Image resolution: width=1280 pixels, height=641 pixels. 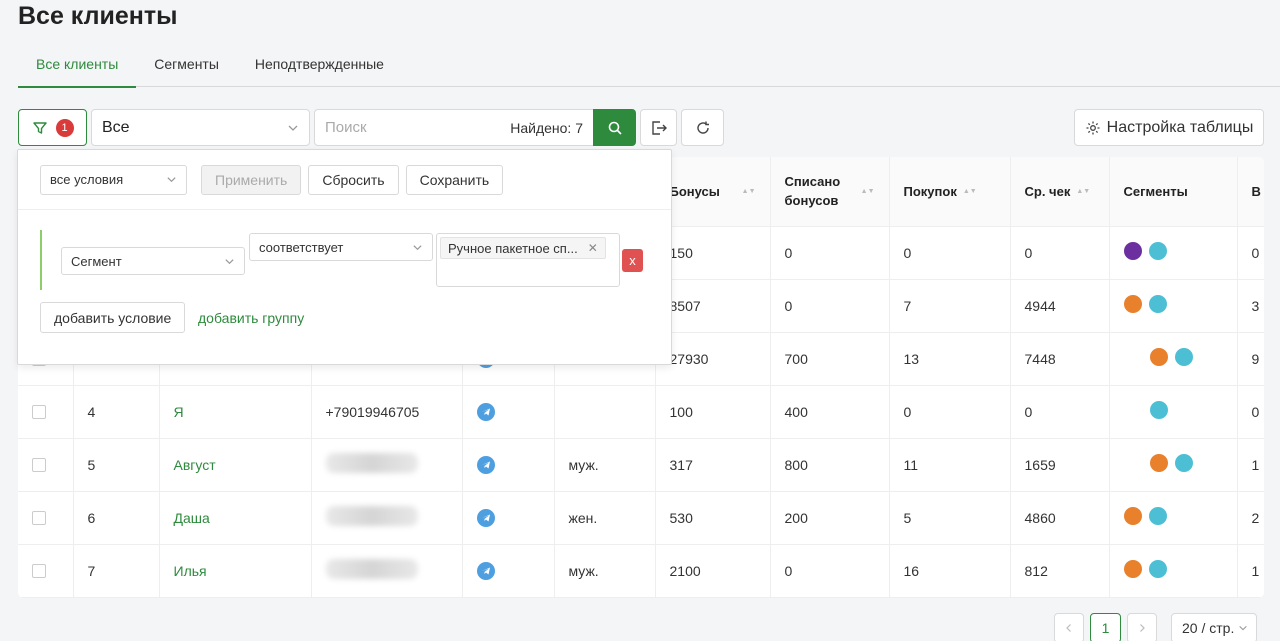 I want to click on client-name-link: Август, so click(x=235, y=465).